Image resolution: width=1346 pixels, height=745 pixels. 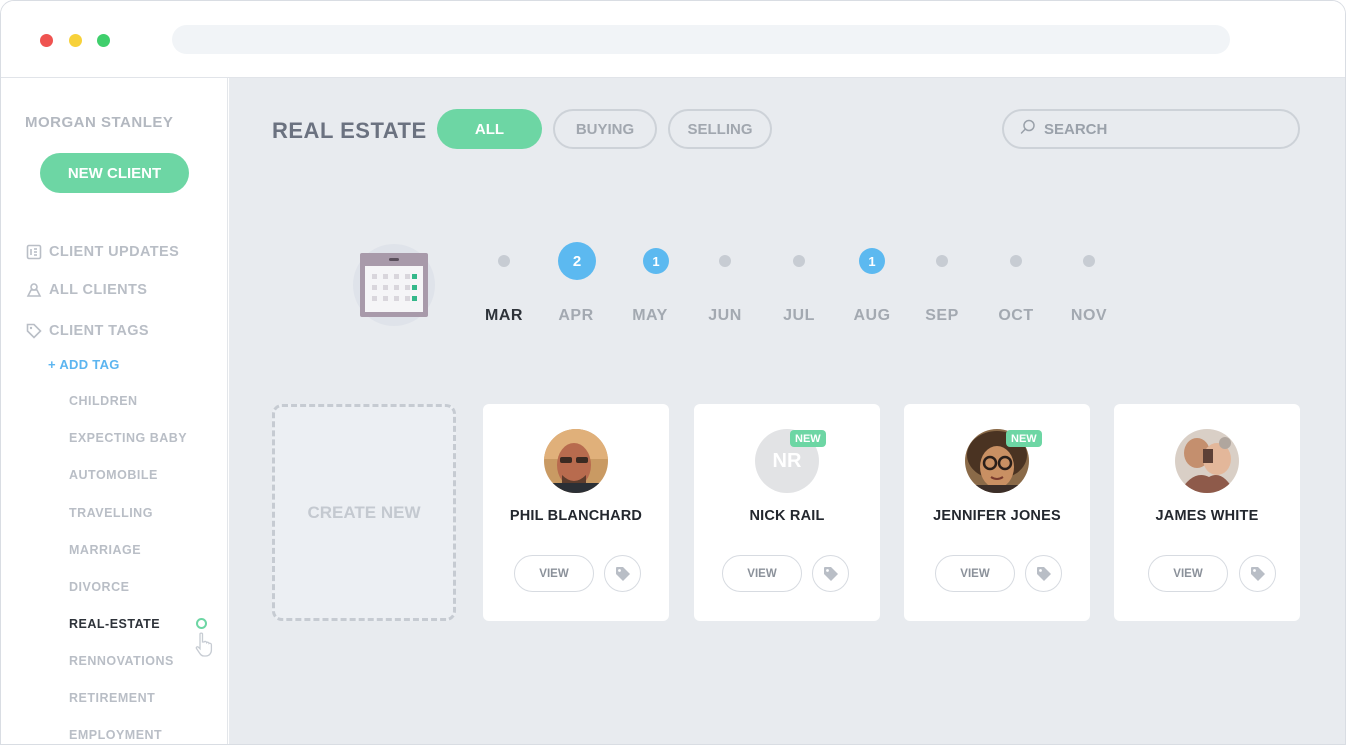 What do you see at coordinates (489, 129) in the screenshot?
I see `filter-all-button: ALL` at bounding box center [489, 129].